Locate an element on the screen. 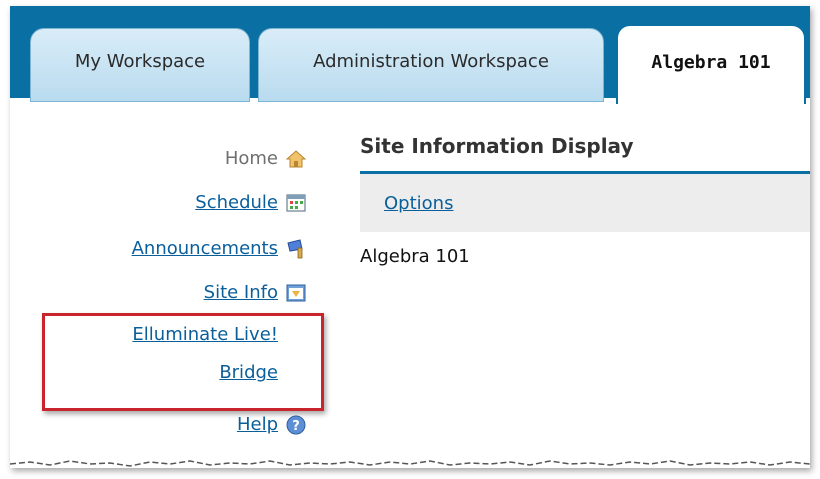 This screenshot has width=820, height=479. tab-label: Algebra 101 is located at coordinates (711, 62).